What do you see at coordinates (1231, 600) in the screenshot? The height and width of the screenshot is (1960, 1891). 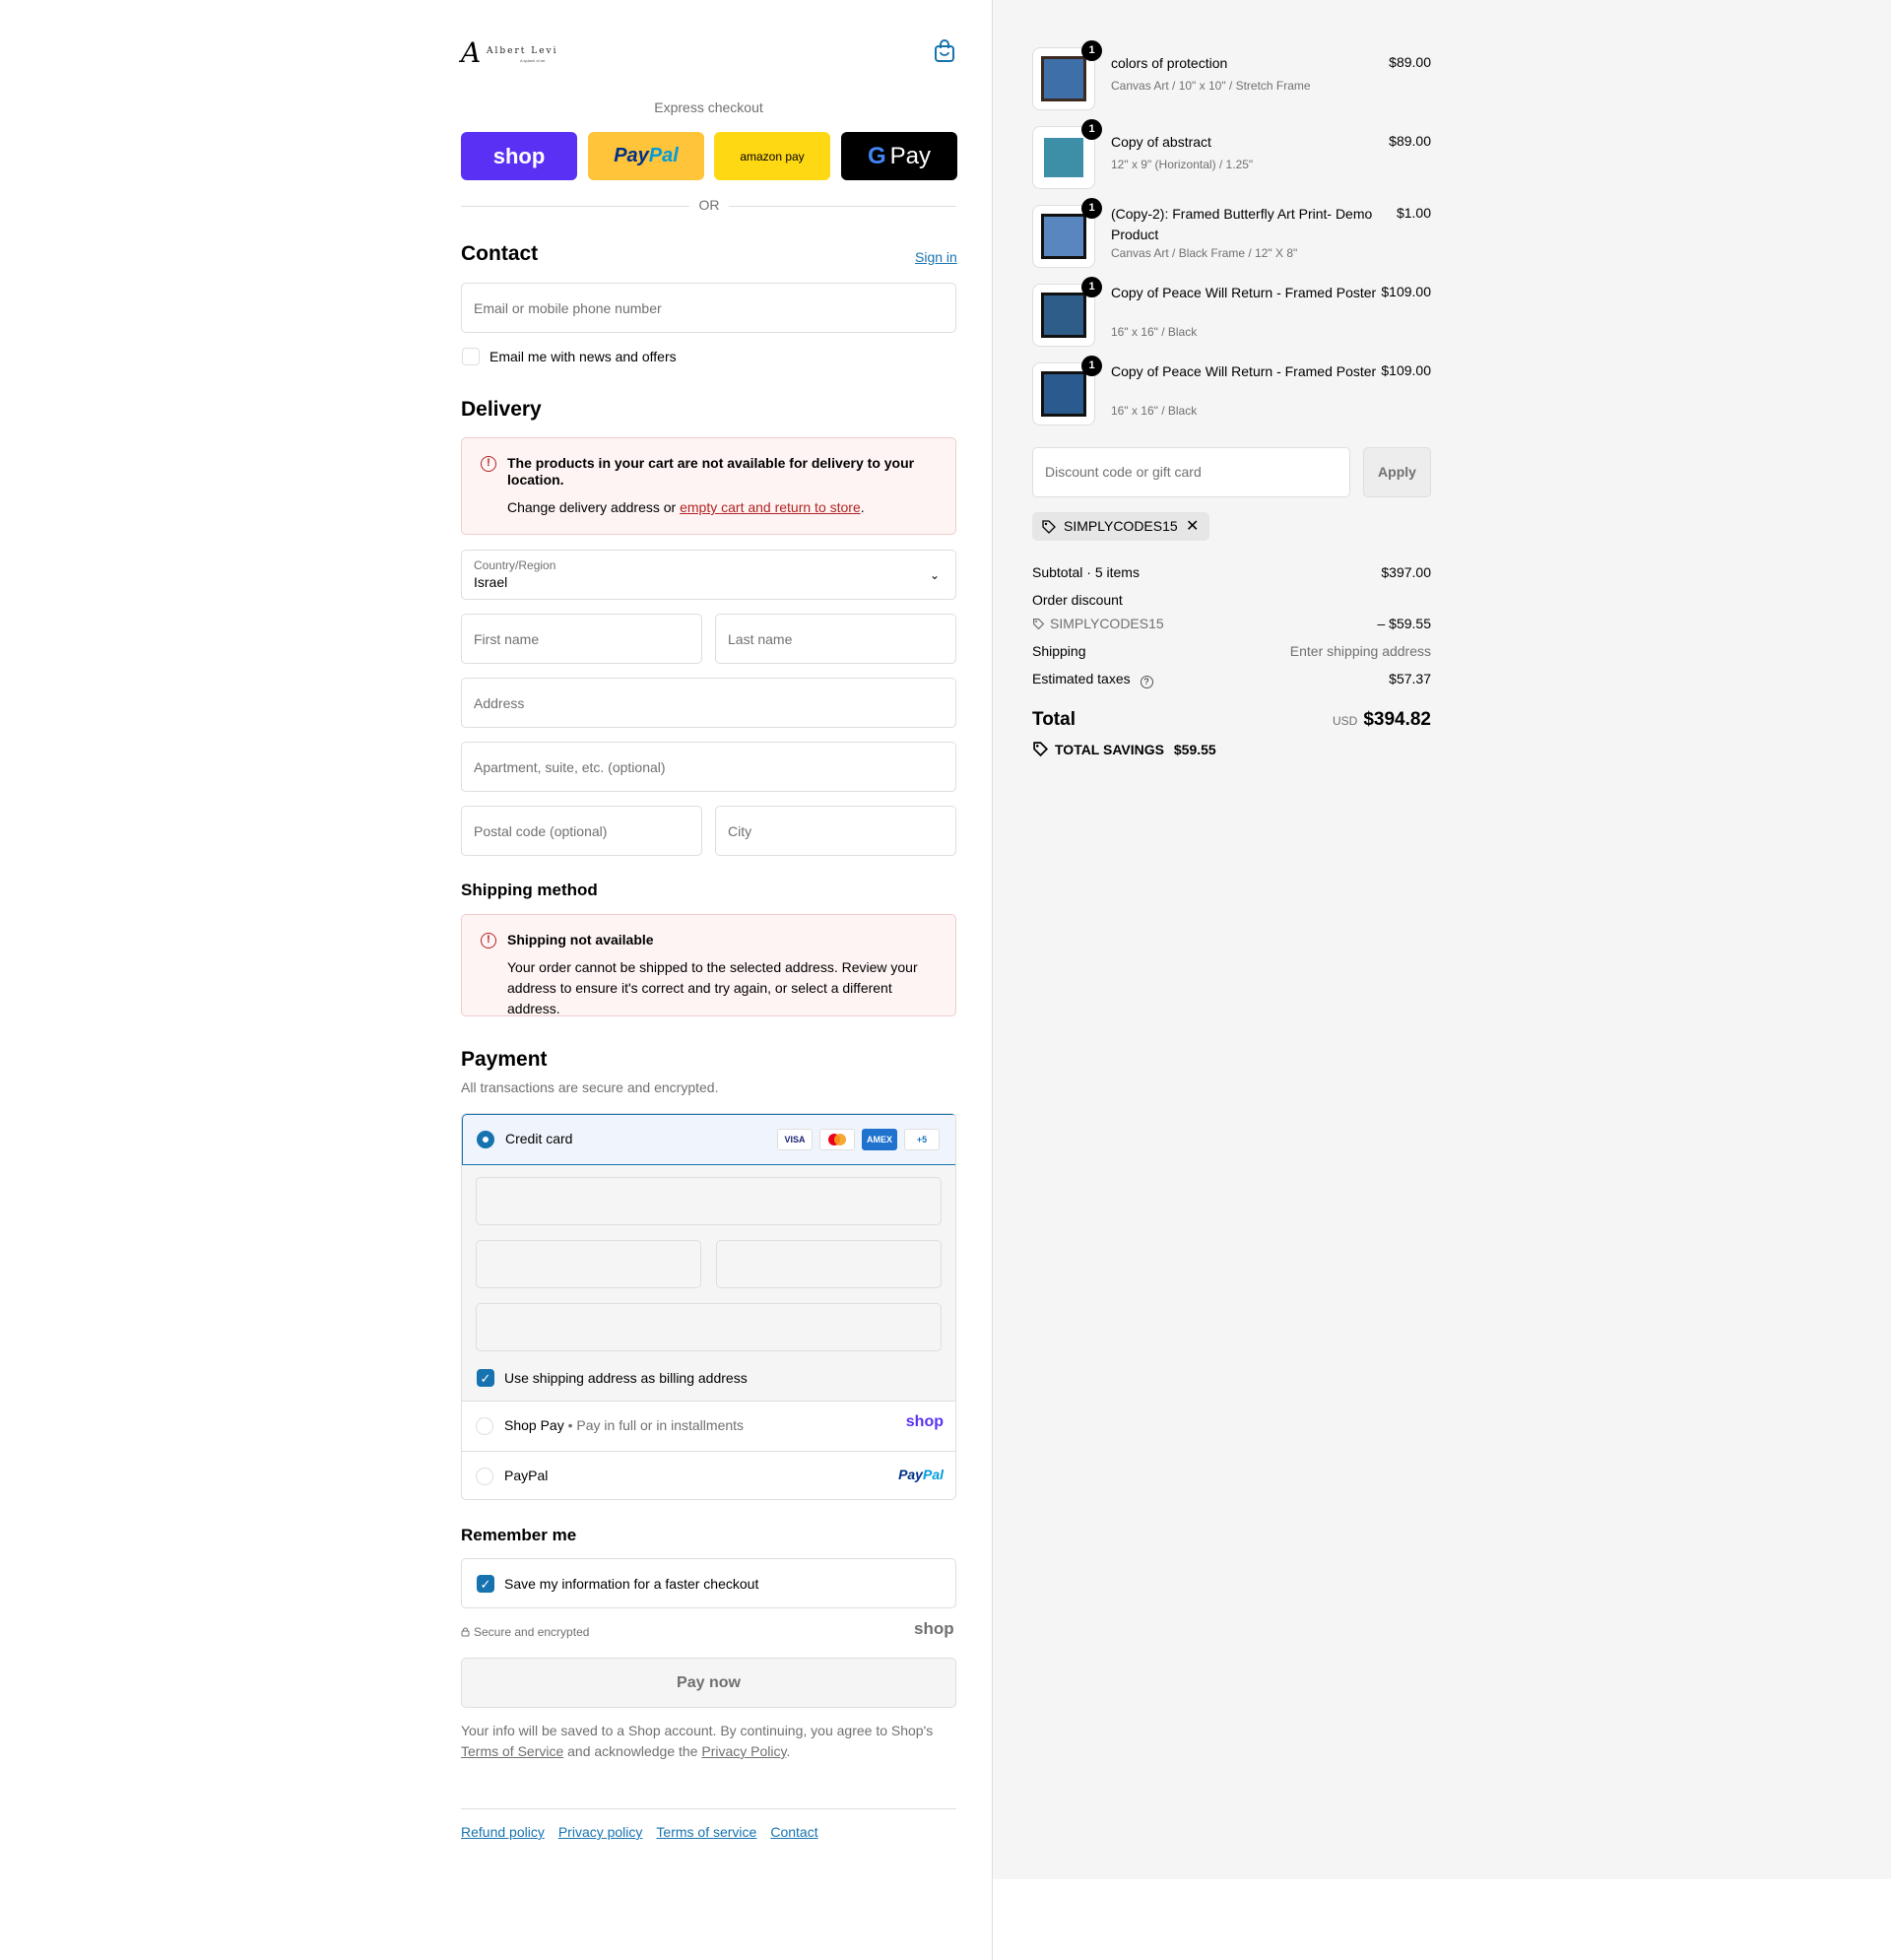 I see `order-discount-row: Order discount` at bounding box center [1231, 600].